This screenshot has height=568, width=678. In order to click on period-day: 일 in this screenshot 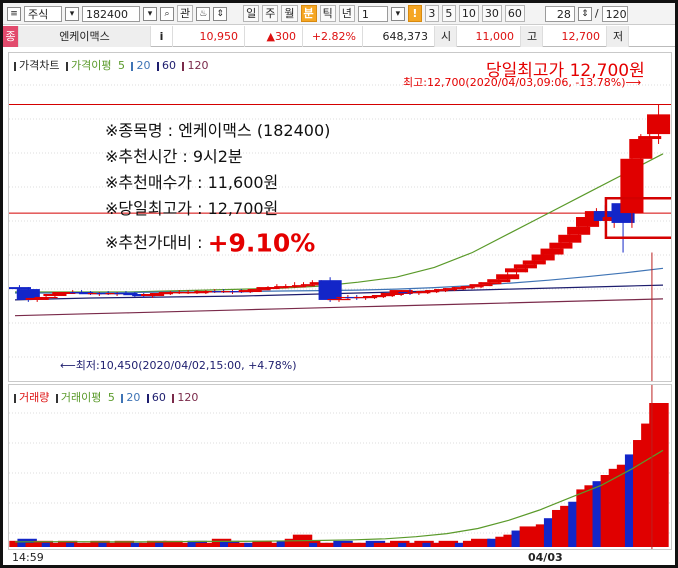, I will do `click(251, 13)`.